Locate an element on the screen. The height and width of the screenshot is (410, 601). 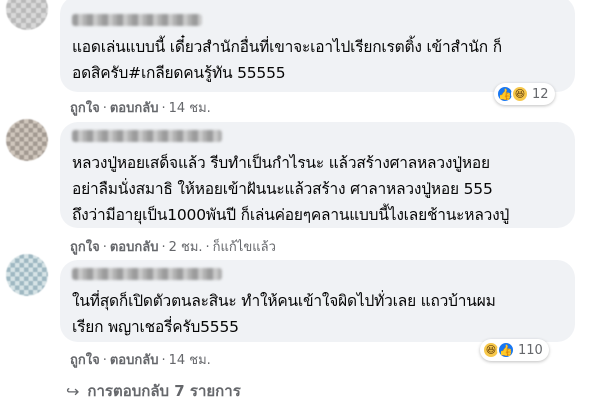
reaction-summary: 😆 👍 110 is located at coordinates (514, 350).